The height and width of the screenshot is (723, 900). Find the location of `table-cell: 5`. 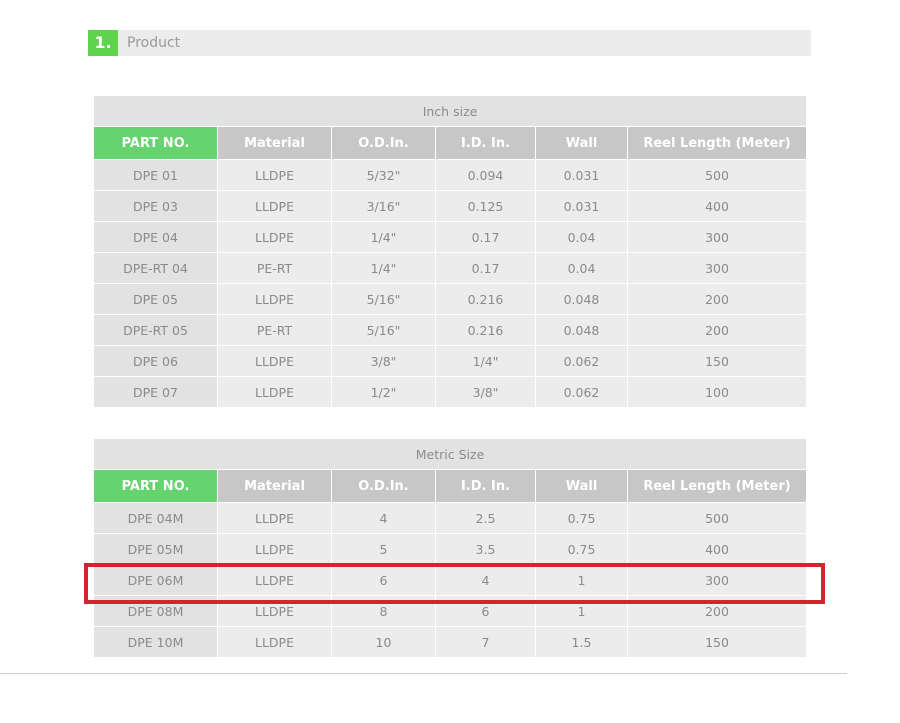

table-cell: 5 is located at coordinates (383, 549).